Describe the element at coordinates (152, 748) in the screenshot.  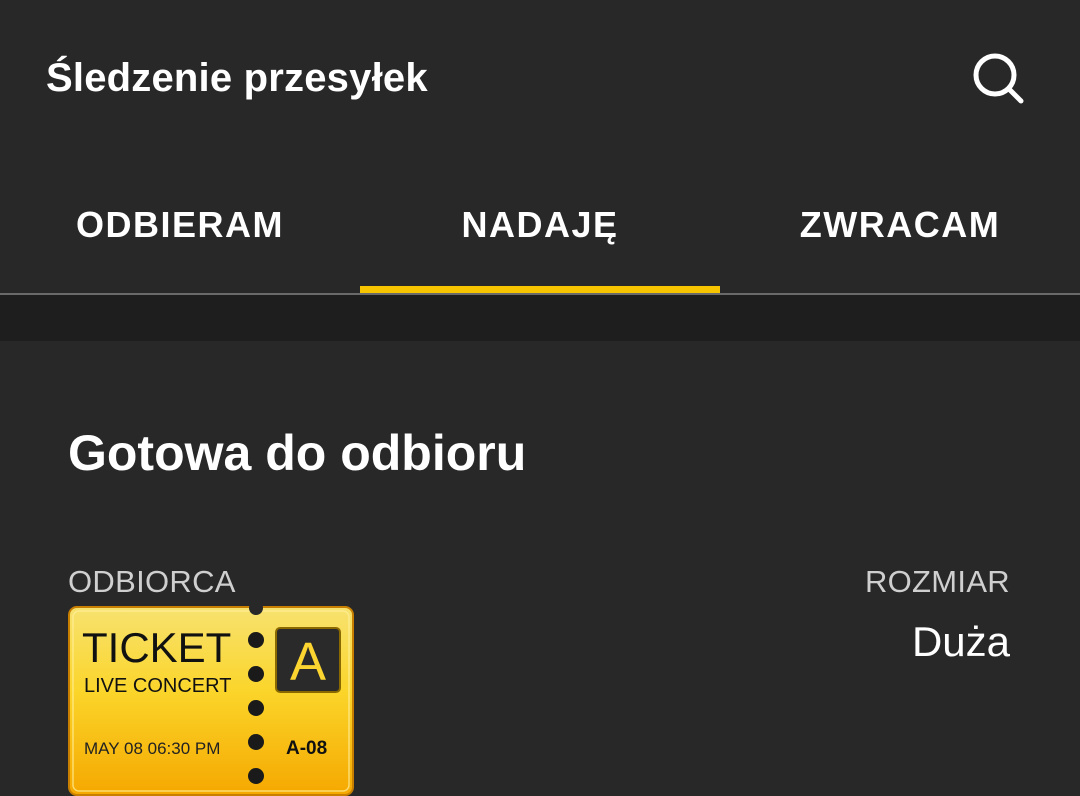
I see `ticket-date: MAY 08 06:30 PM` at that location.